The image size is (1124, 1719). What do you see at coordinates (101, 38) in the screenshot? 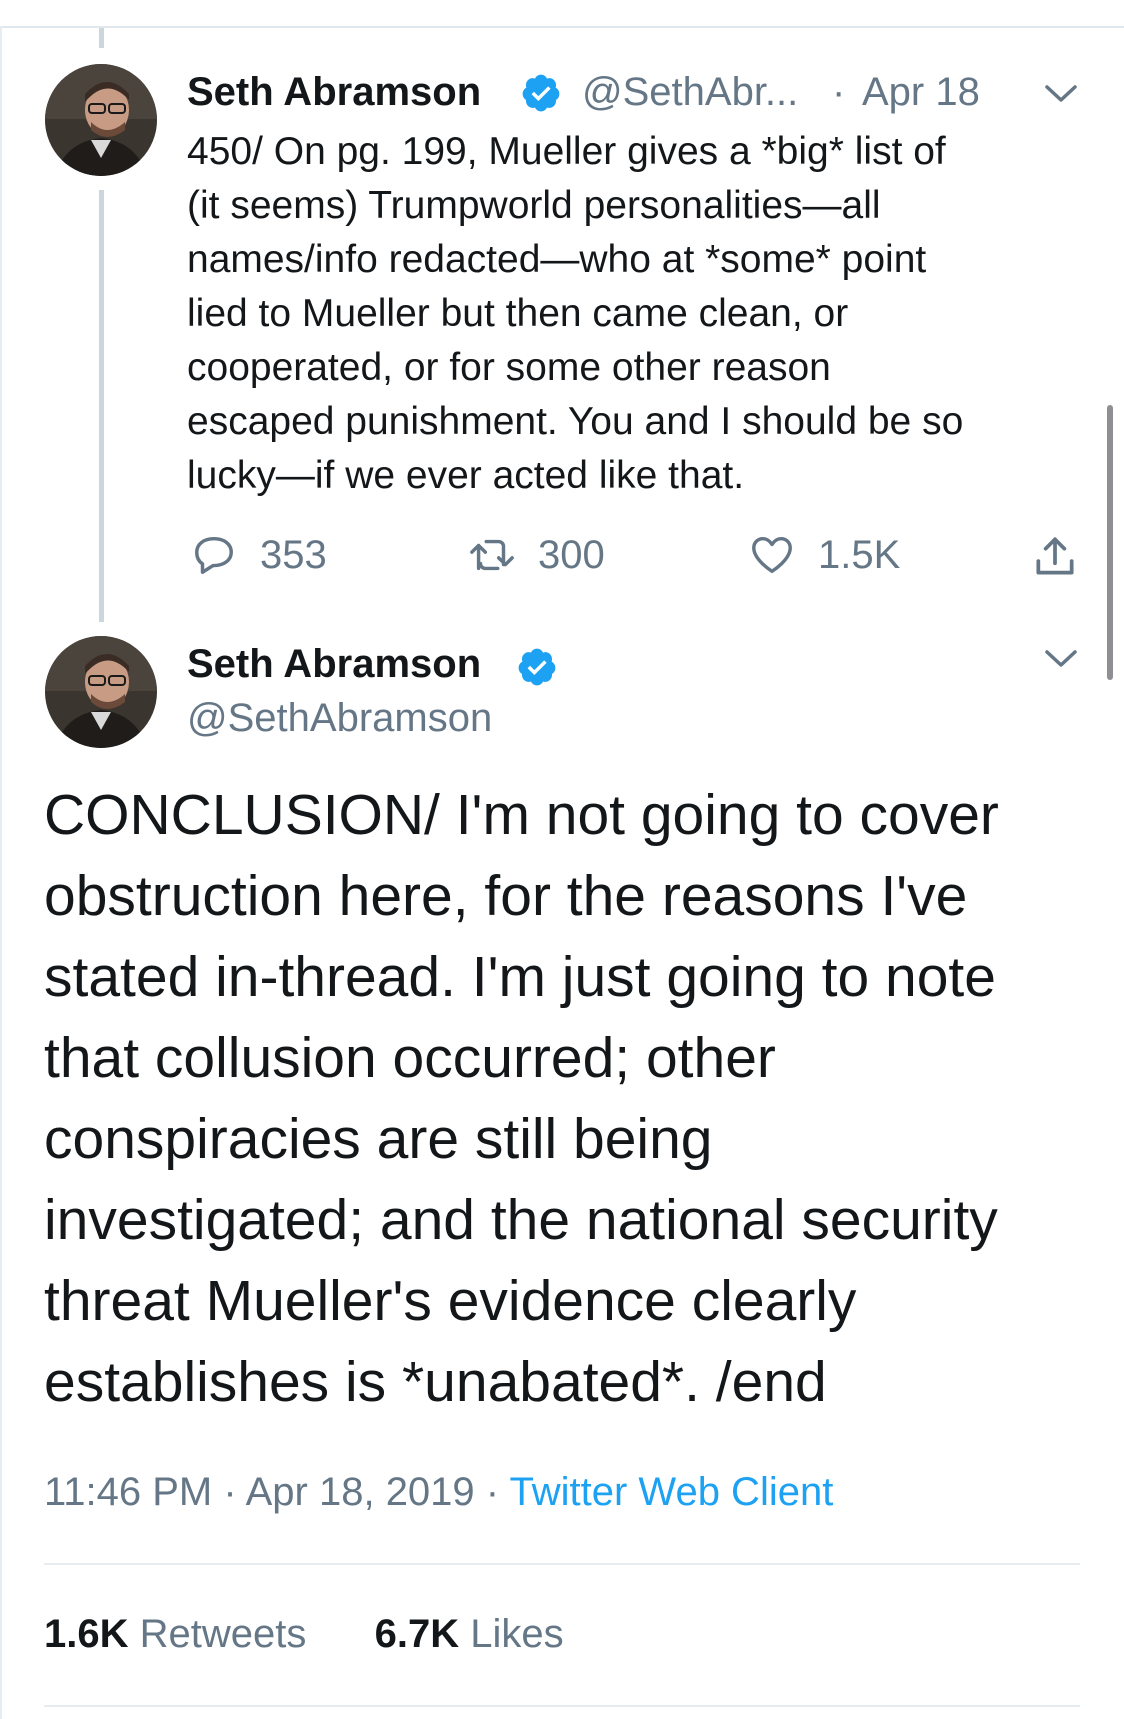
I see `thread-connector-top` at bounding box center [101, 38].